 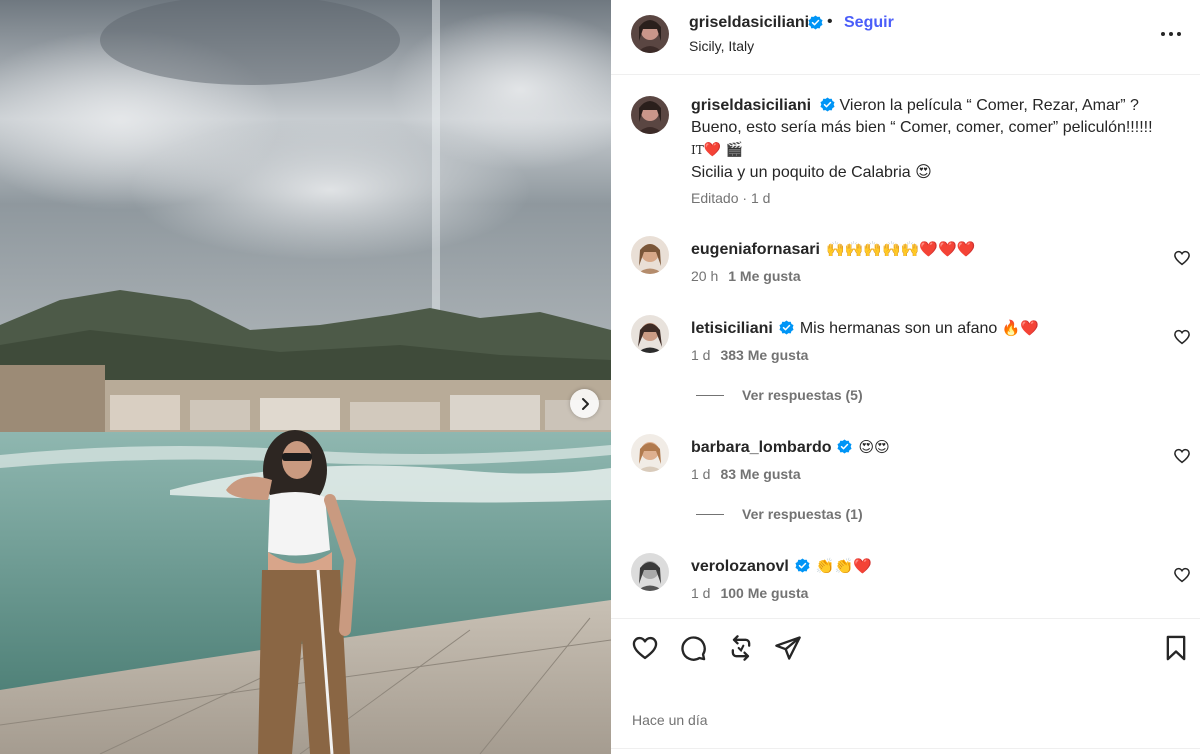 I want to click on caption-username: griseldasiciliani, so click(x=751, y=105).